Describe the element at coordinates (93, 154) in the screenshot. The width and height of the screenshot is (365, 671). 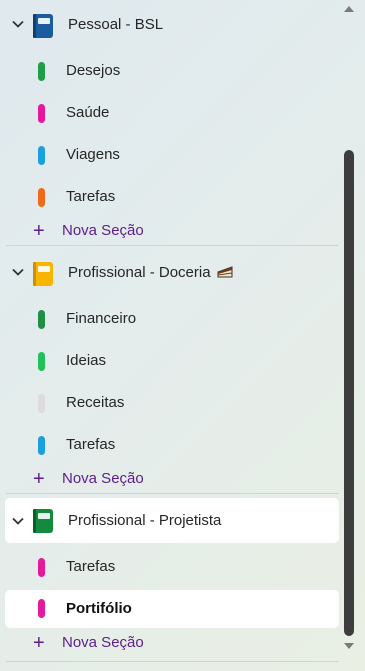
I see `section-label: Viagens` at that location.